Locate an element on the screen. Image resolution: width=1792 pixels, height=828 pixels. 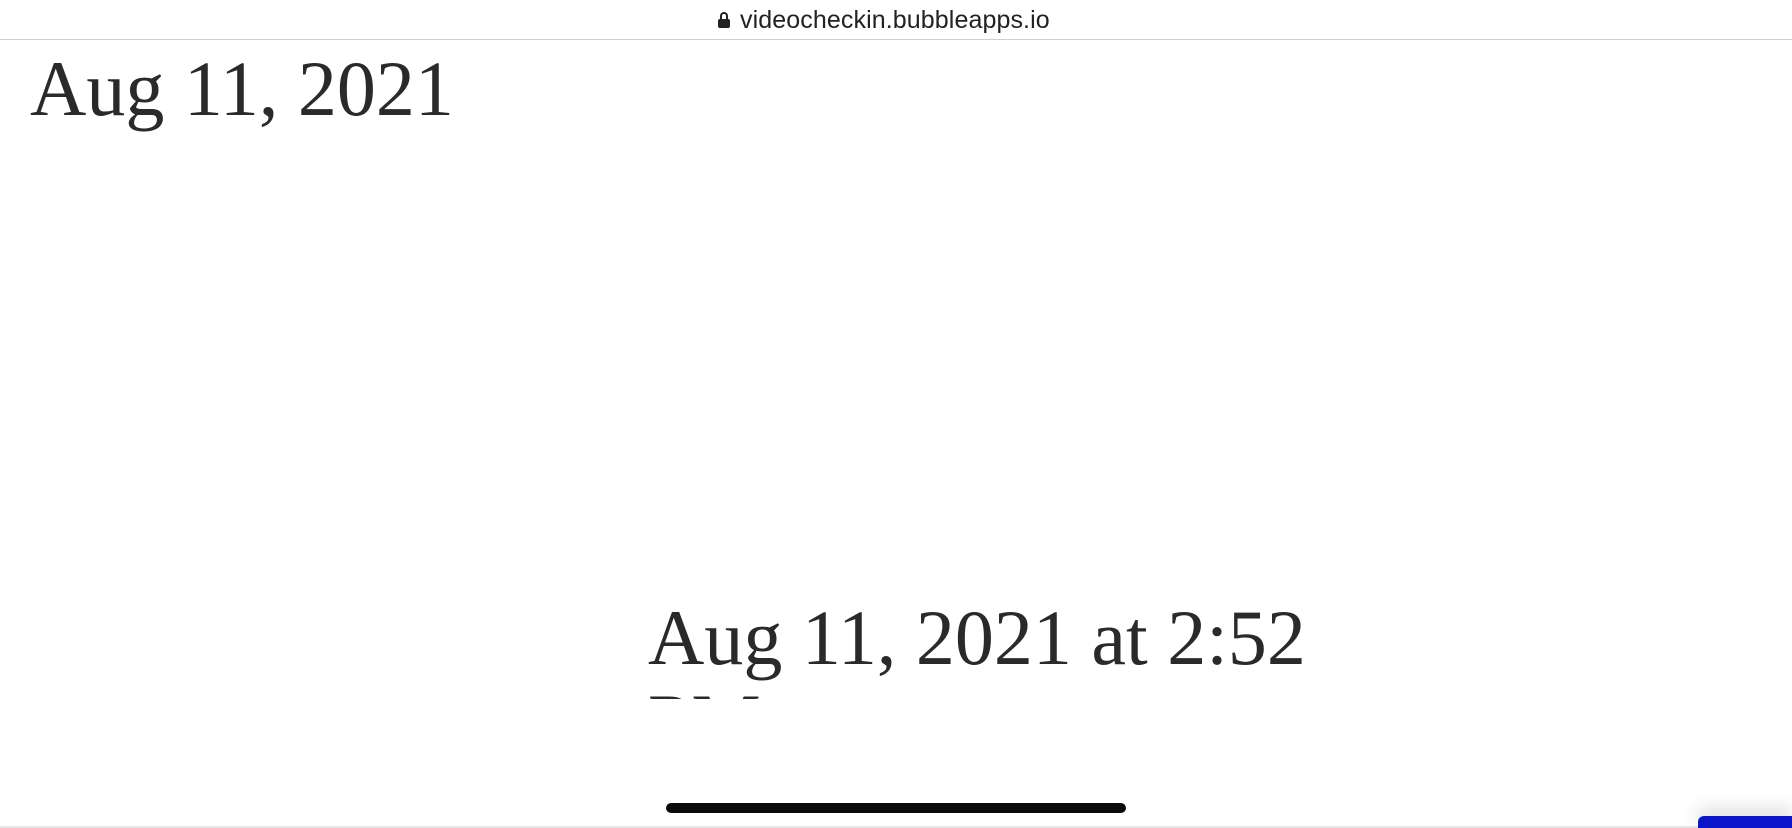
floating-action-button is located at coordinates (1745, 822).